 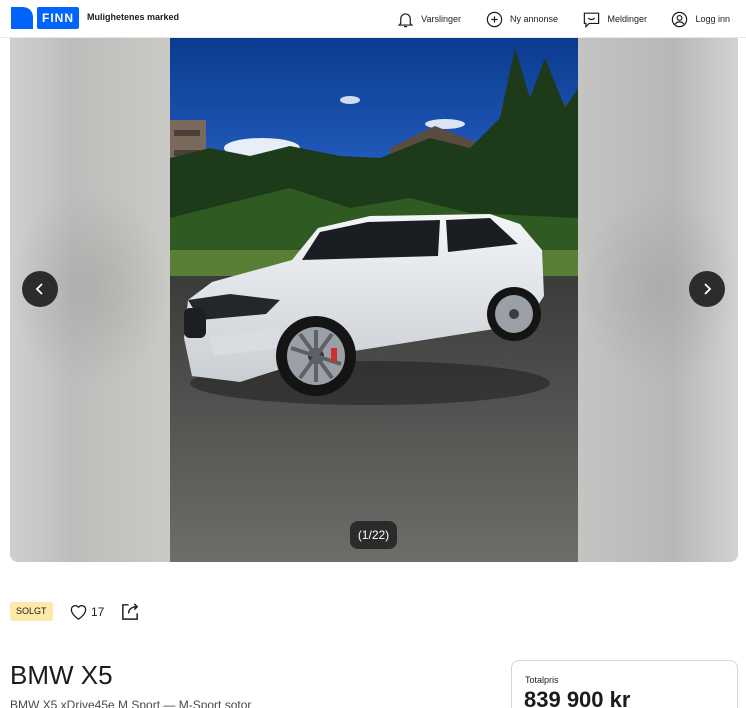 What do you see at coordinates (405, 19) in the screenshot?
I see `bell-icon` at bounding box center [405, 19].